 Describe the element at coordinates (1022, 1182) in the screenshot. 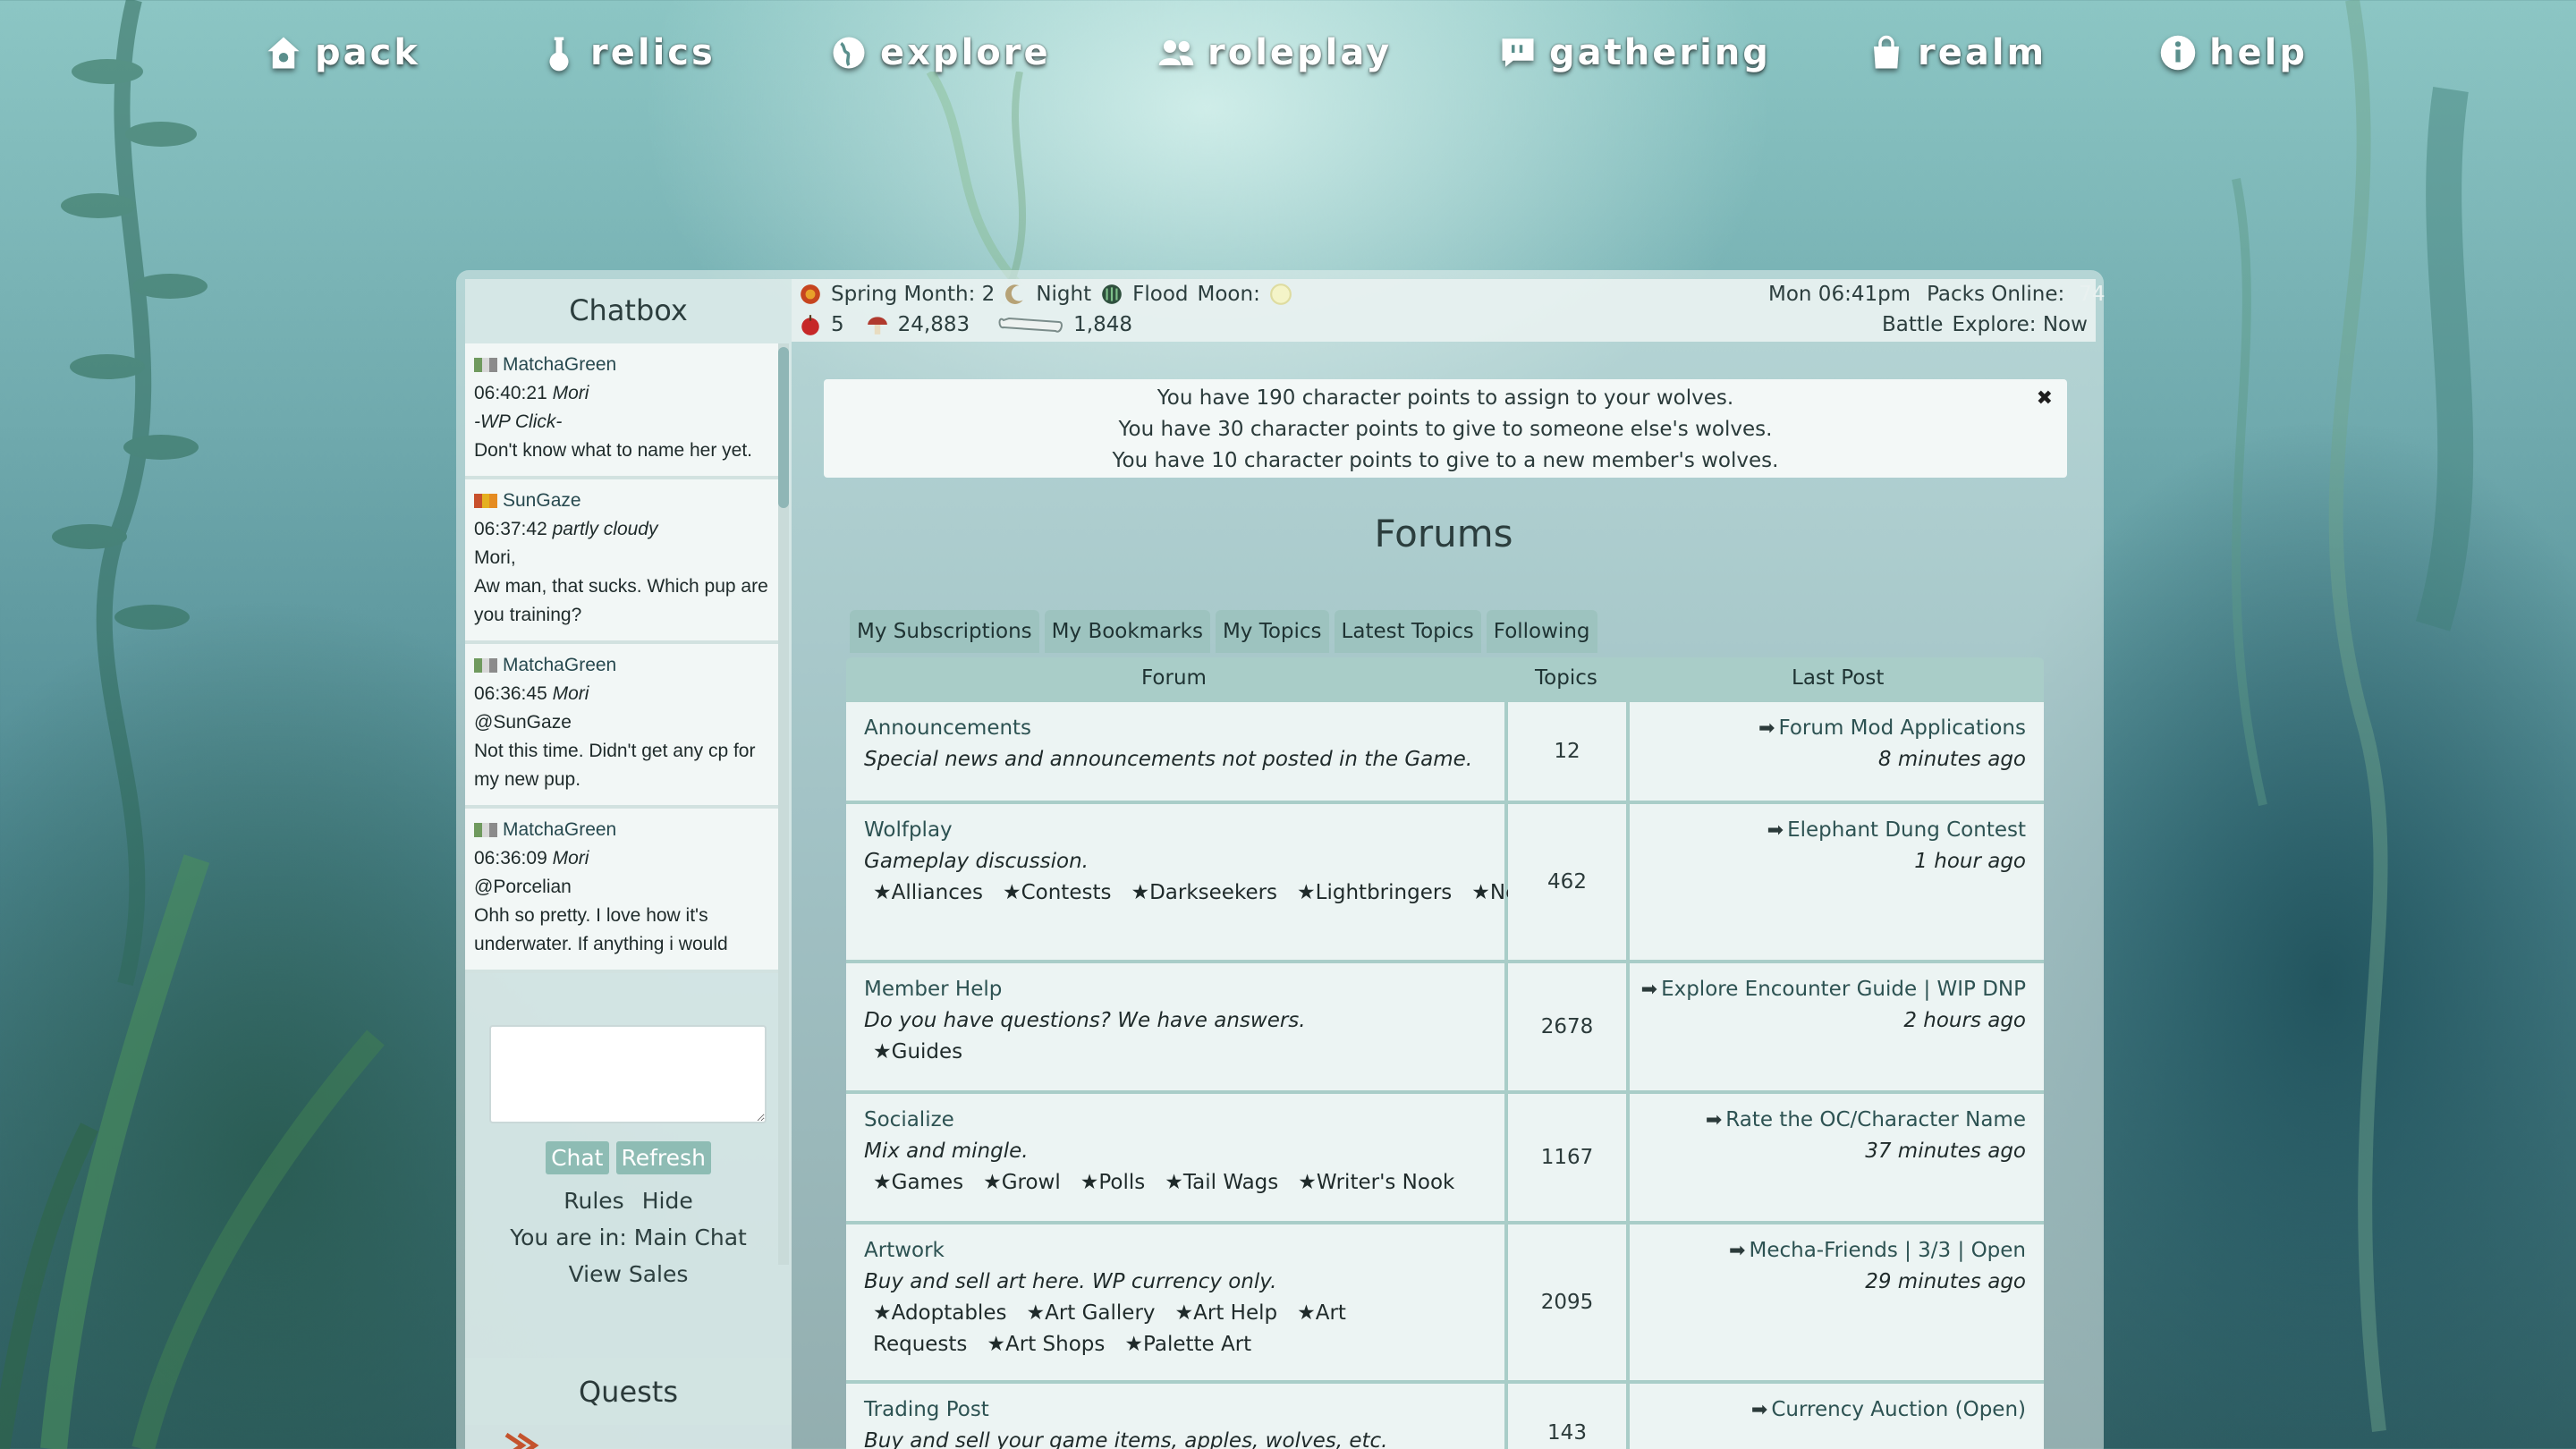

I see `subforum-link: ★Growl` at that location.